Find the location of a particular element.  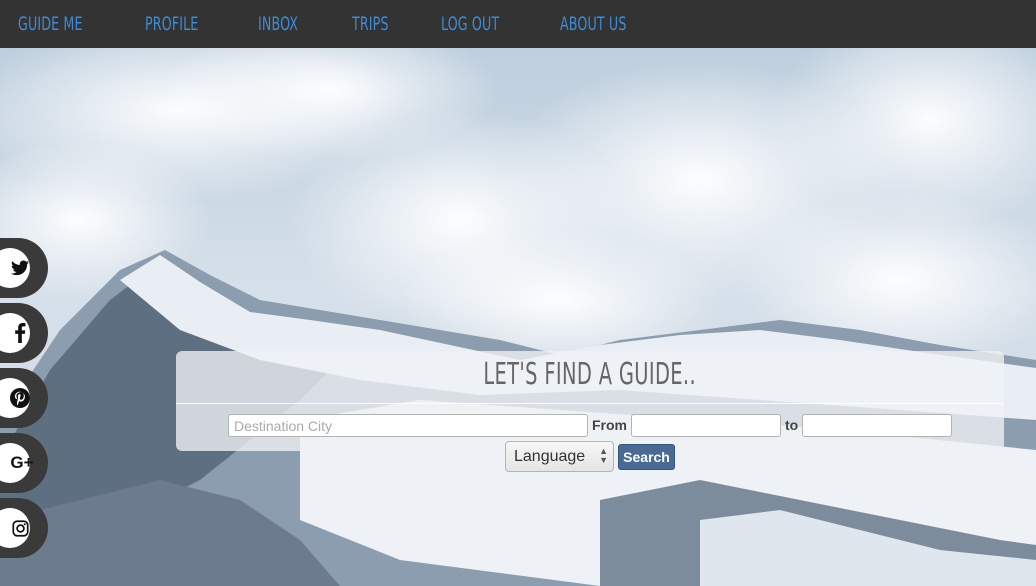

search-title: LET'S FIND A GUIDE.. is located at coordinates (590, 374).